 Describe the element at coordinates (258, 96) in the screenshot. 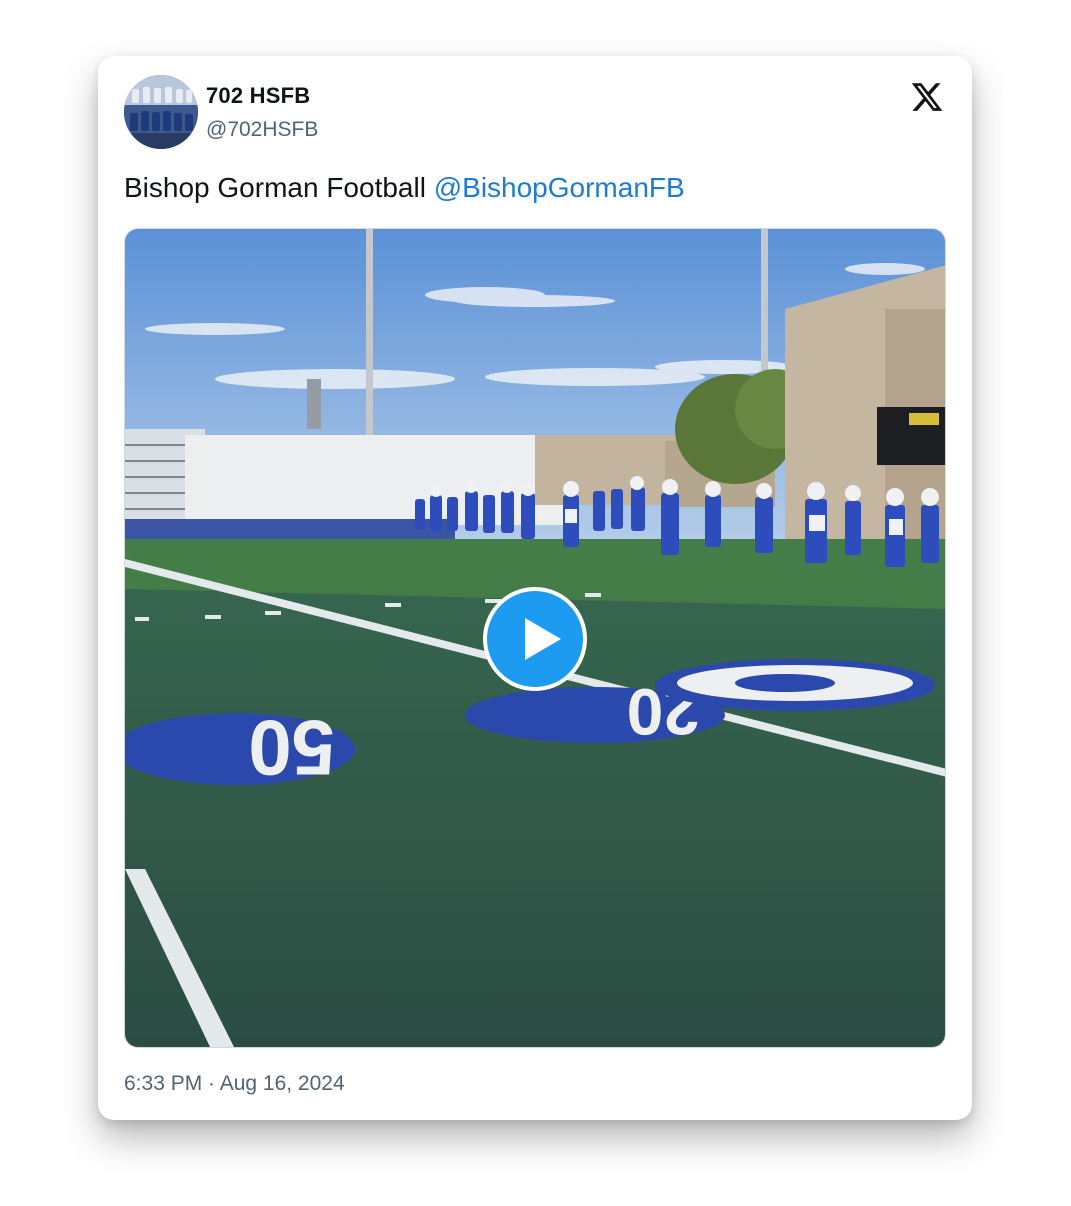

I see `author-name: 702 HSFB` at that location.